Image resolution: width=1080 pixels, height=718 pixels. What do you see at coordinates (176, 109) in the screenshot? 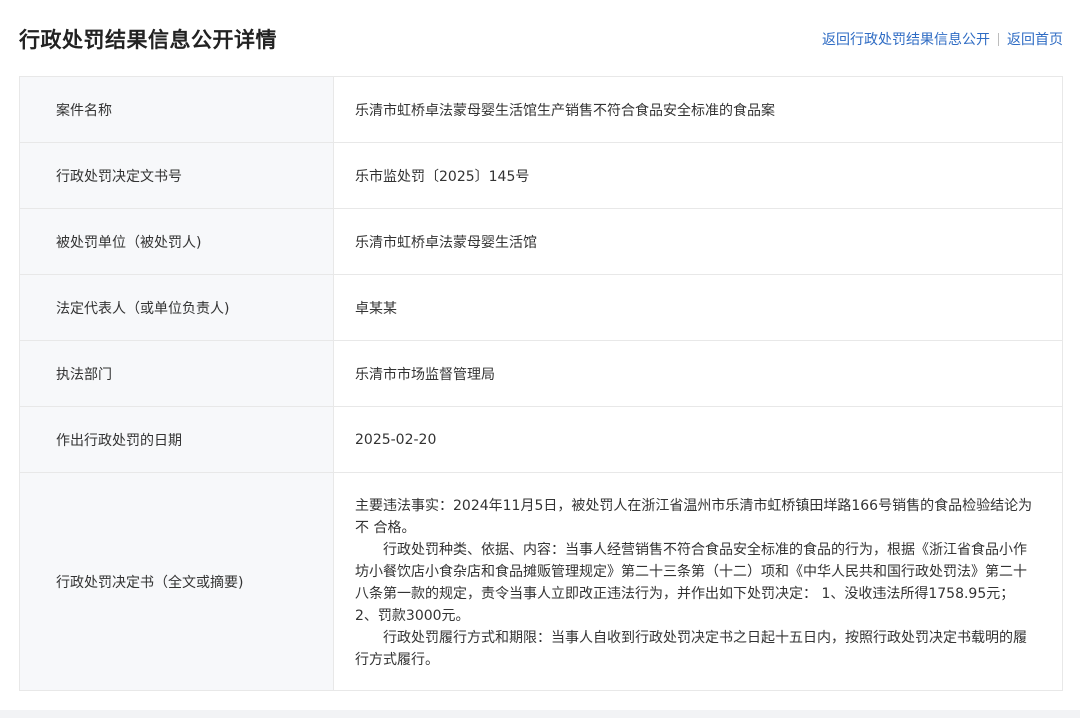
I see `row-label: 案件名称` at bounding box center [176, 109].